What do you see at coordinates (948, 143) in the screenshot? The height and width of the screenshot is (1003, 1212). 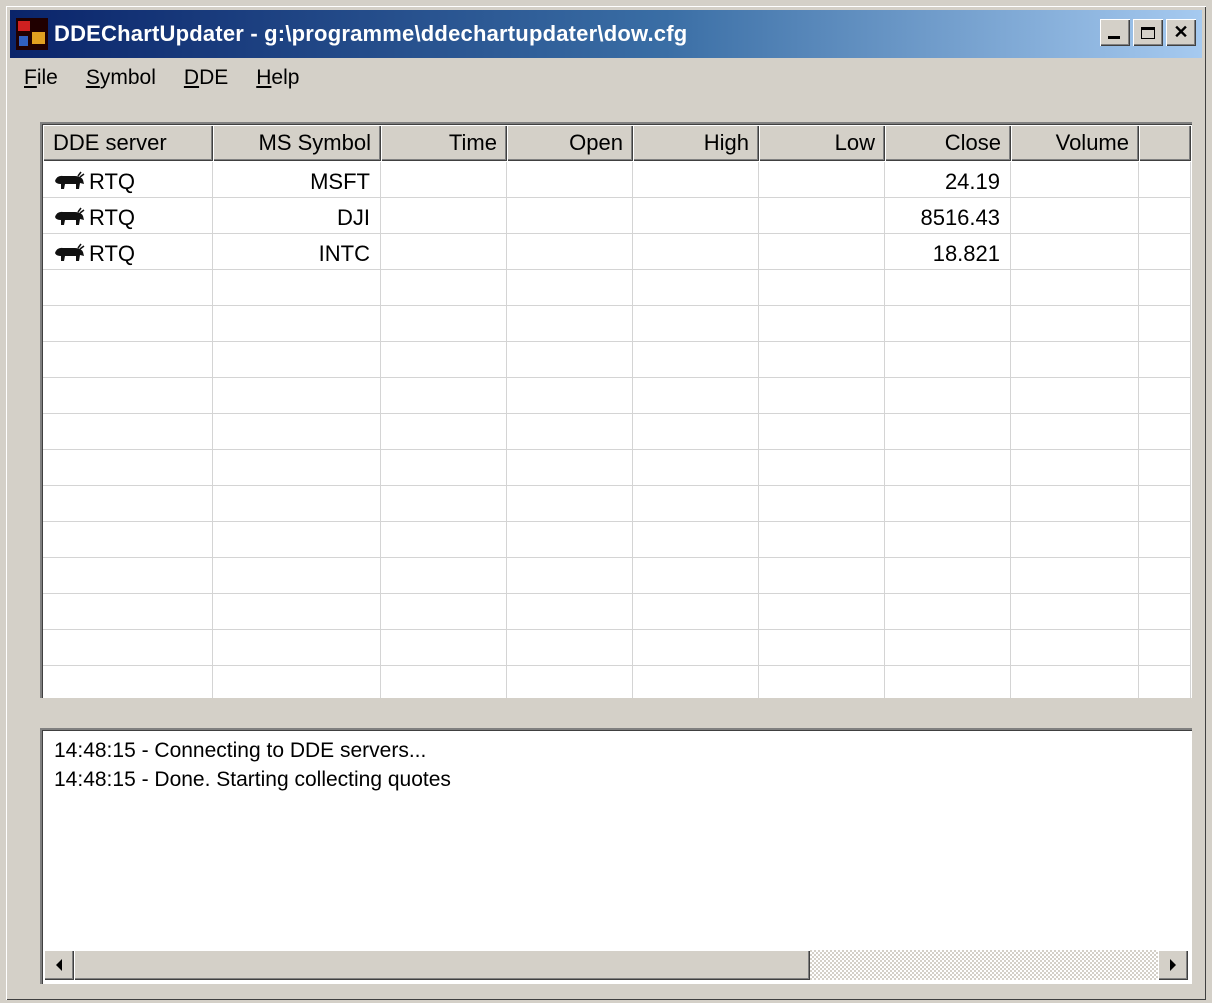 I see `col-header-close: Close` at bounding box center [948, 143].